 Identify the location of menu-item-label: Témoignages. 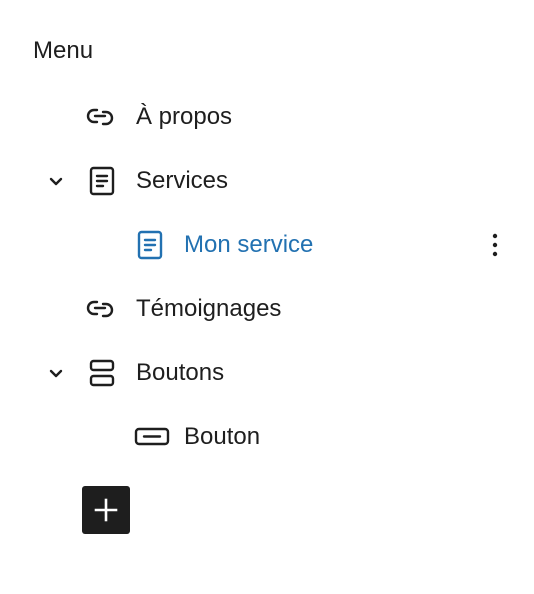
(209, 308).